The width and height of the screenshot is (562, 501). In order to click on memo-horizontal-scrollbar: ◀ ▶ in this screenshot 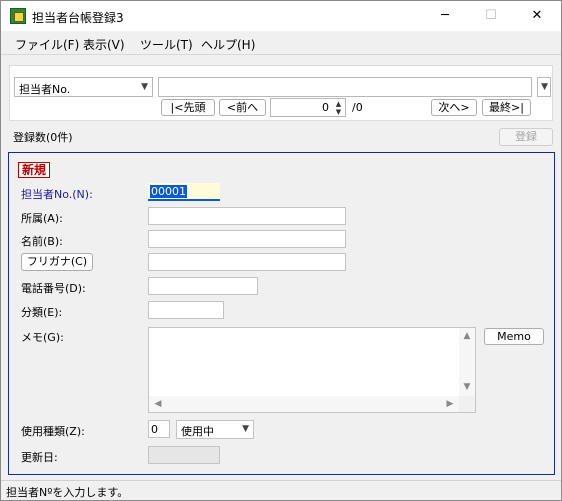, I will do `click(304, 404)`.